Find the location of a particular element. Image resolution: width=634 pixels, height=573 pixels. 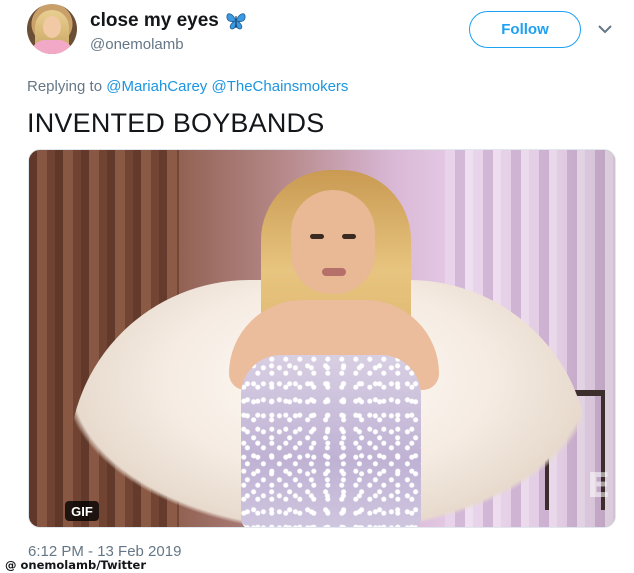

mention-link: @MariahCarey is located at coordinates (156, 86).